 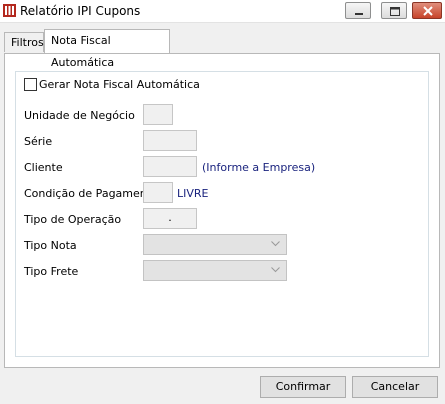 I want to click on window-title: Relatório IPI Cupons, so click(x=80, y=11).